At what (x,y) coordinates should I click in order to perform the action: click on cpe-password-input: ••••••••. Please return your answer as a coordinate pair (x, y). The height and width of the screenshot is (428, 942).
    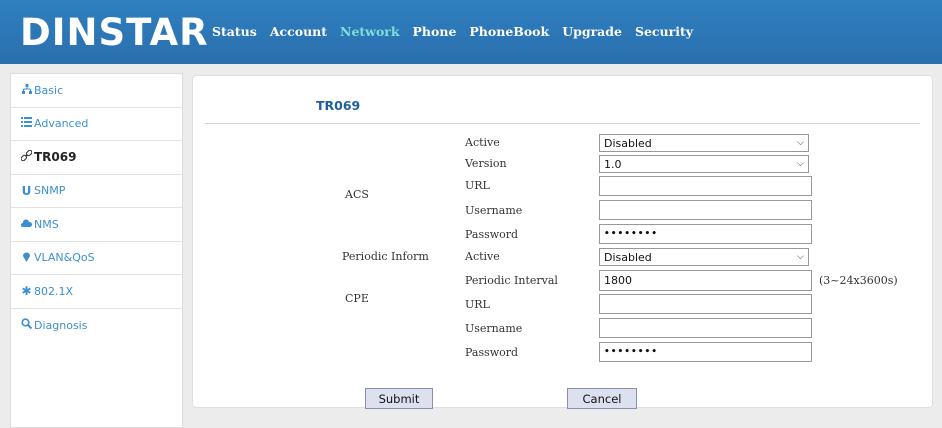
    Looking at the image, I should click on (705, 352).